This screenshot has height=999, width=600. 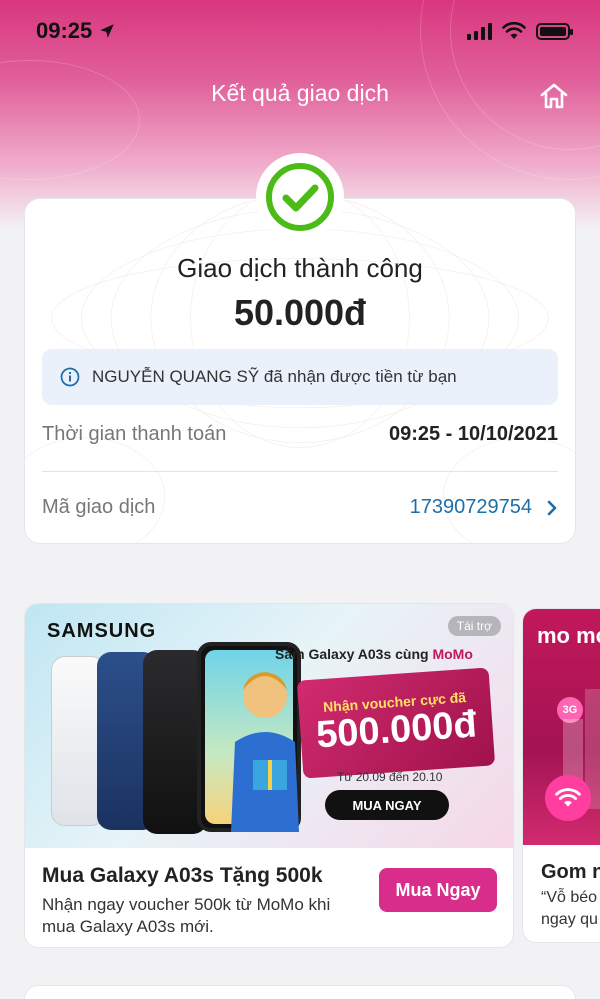 I want to click on info-message: NGUYỄN QUANG SỸ đã nhận được tiền từ bạn, so click(x=274, y=376).